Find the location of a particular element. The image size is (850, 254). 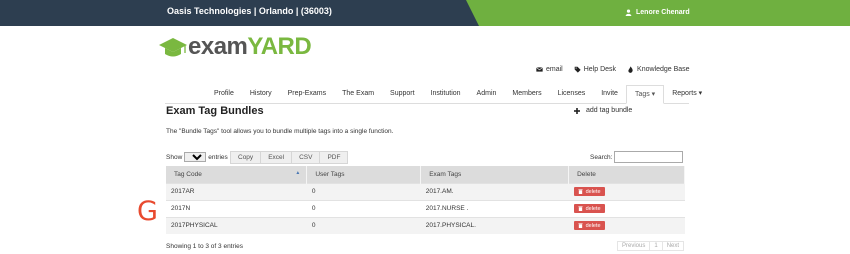

excel-button: Excel is located at coordinates (276, 157).